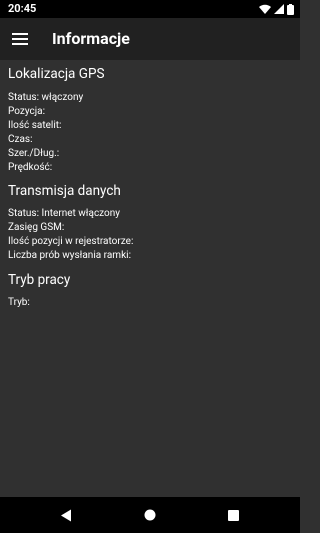  I want to click on app-bar: Informacje, so click(150, 39).